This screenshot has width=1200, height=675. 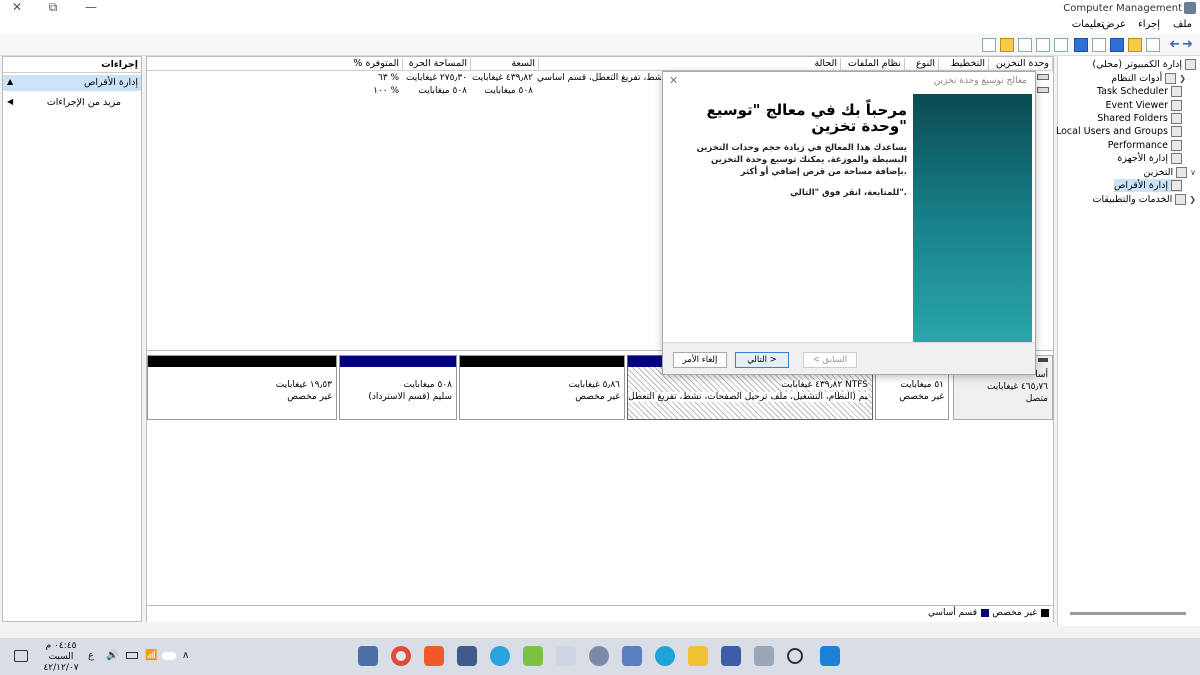 I want to click on up-icon, so click(x=1153, y=45).